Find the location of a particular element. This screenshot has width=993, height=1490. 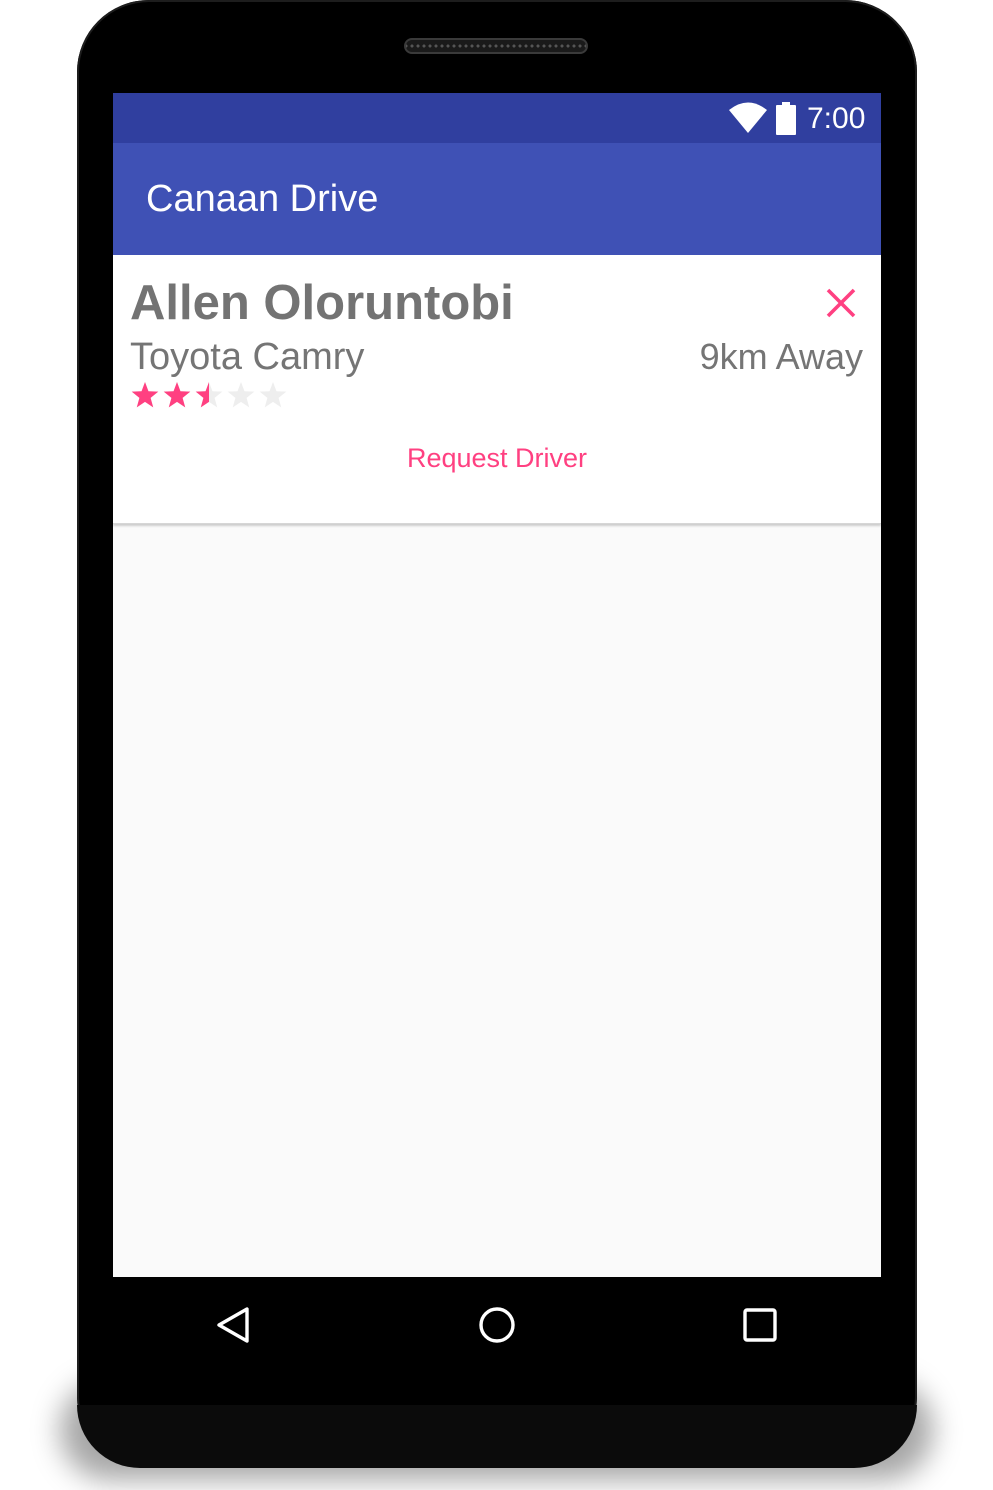

status-bar: 7:00 is located at coordinates (497, 118).